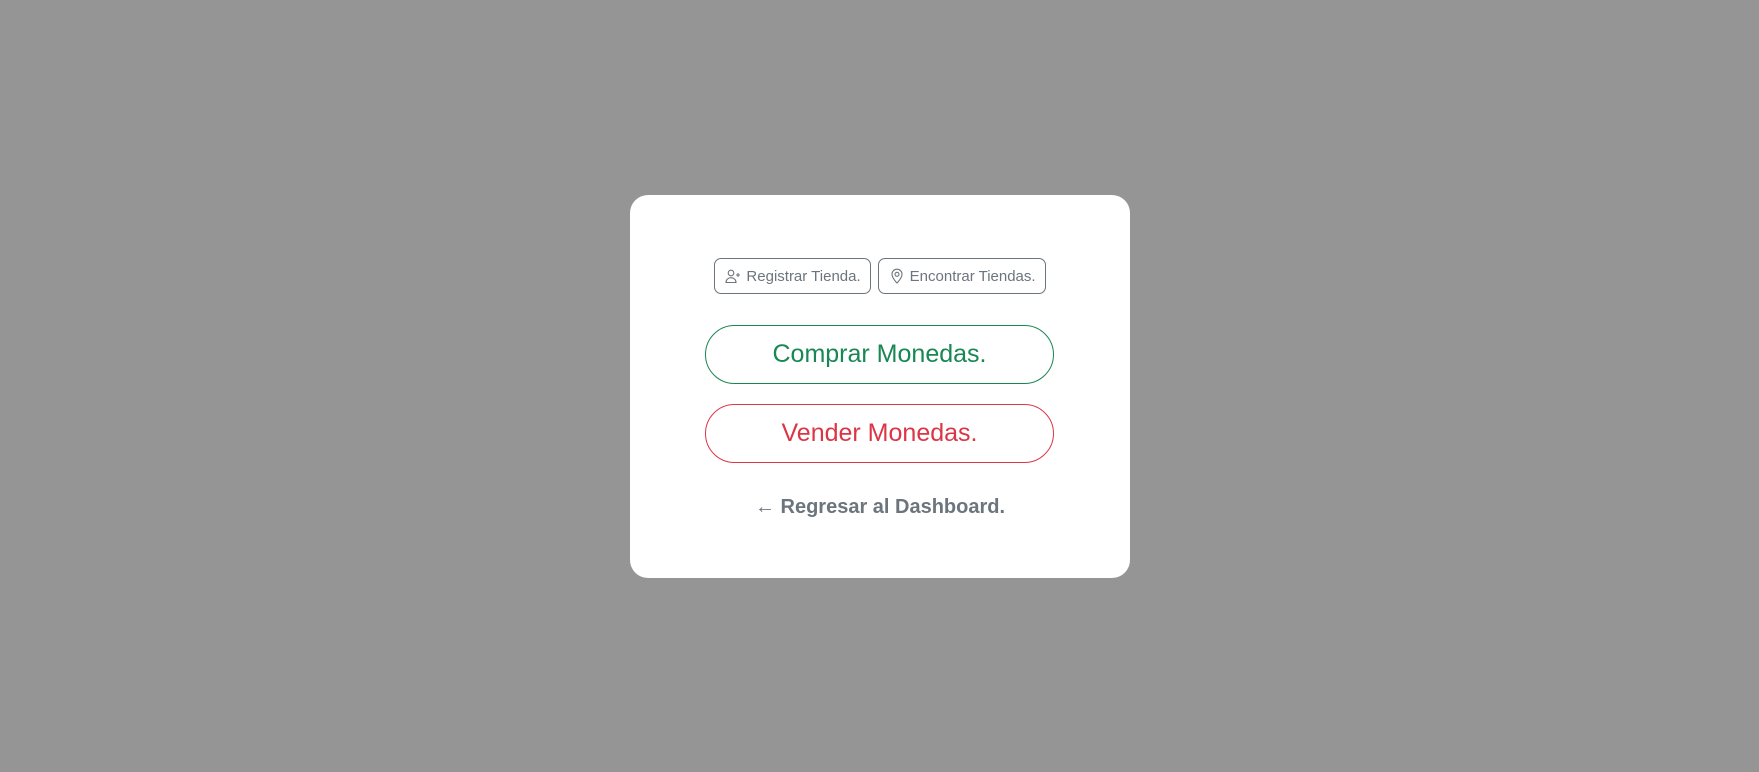  I want to click on register-store-button: Registrar Tienda., so click(792, 276).